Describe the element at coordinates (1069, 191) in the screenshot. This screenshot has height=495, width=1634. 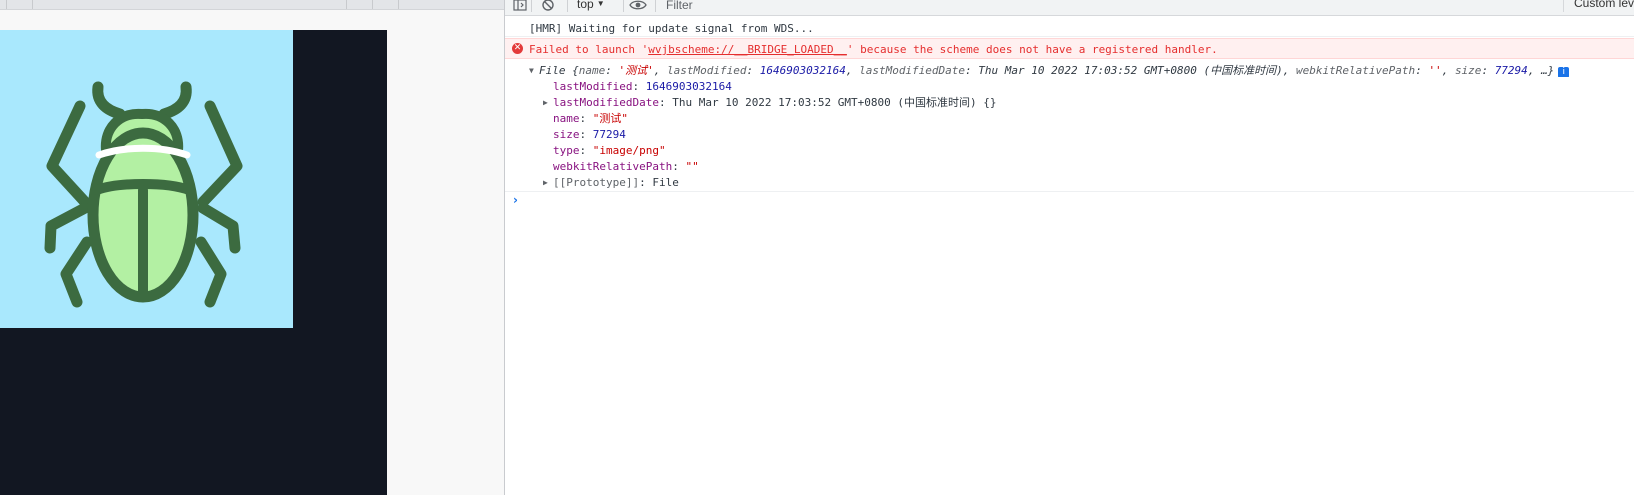
I see `message-divider` at that location.